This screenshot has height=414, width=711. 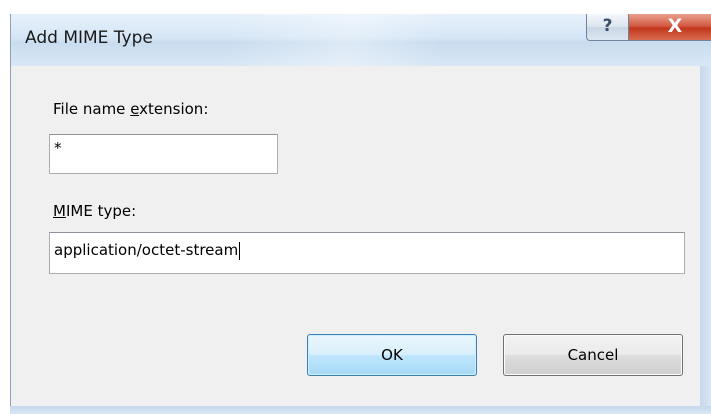 What do you see at coordinates (58, 148) in the screenshot?
I see `file-name-extension-value: *` at bounding box center [58, 148].